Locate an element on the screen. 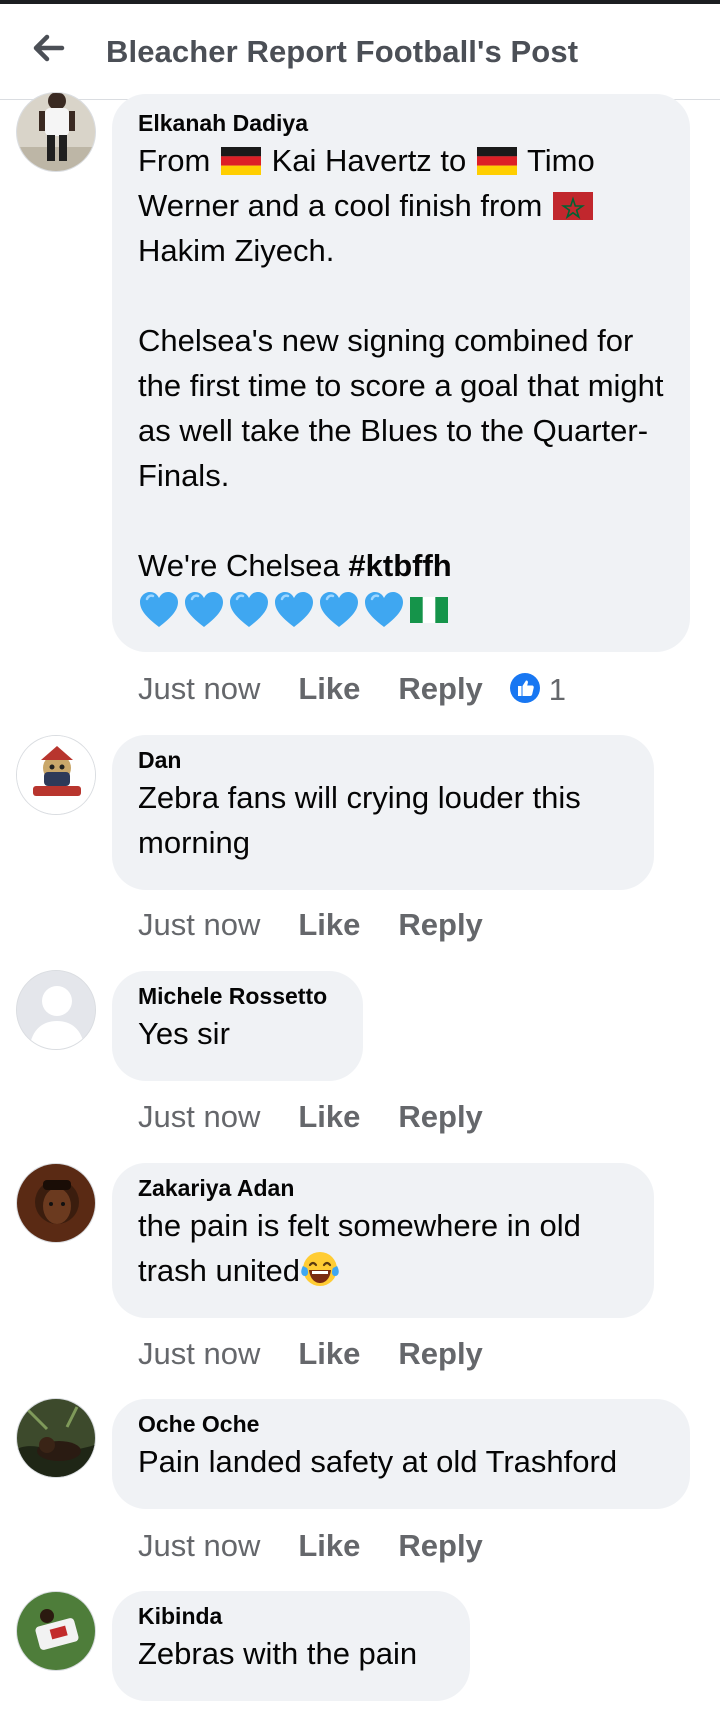 This screenshot has height=1711, width=720. comment-author: Dan is located at coordinates (383, 760).